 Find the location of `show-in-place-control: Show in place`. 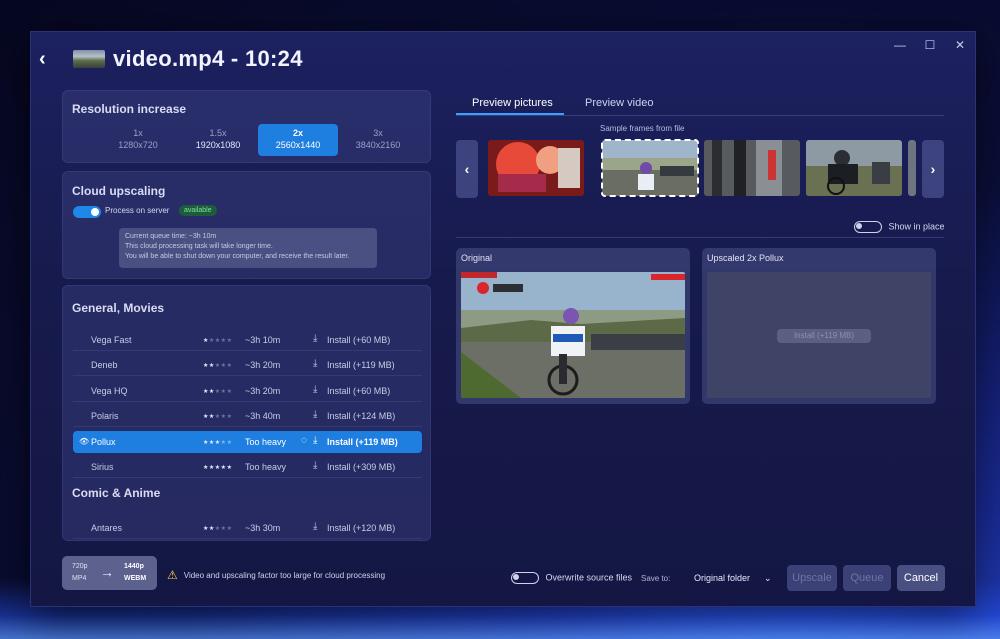

show-in-place-control: Show in place is located at coordinates (899, 227).